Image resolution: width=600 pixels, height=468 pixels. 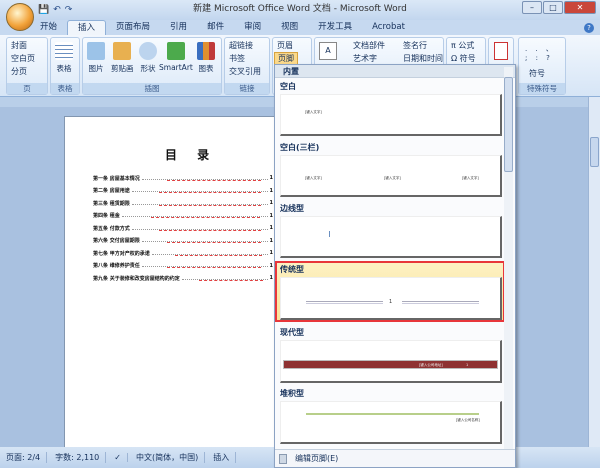 I want to click on cover-page-button: 封面, so click(x=19, y=45).